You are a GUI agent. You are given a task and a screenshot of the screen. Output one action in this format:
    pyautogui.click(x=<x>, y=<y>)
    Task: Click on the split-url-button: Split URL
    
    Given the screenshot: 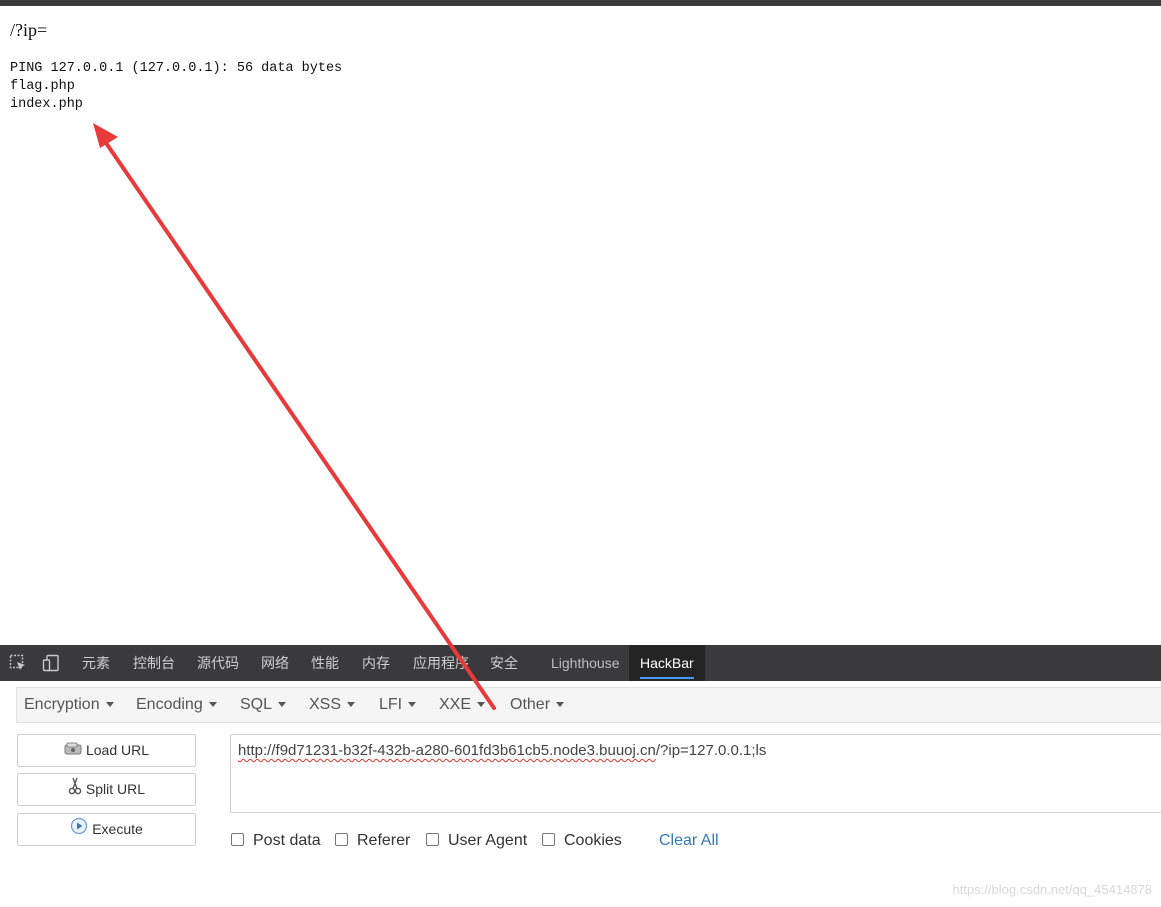 What is the action you would take?
    pyautogui.click(x=106, y=789)
    